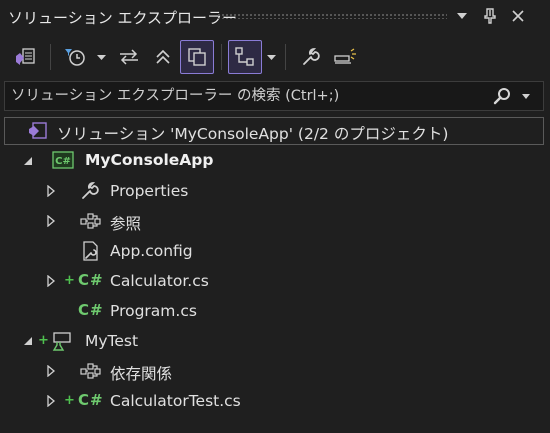 The image size is (550, 433). What do you see at coordinates (90, 251) in the screenshot?
I see `config-file-icon` at bounding box center [90, 251].